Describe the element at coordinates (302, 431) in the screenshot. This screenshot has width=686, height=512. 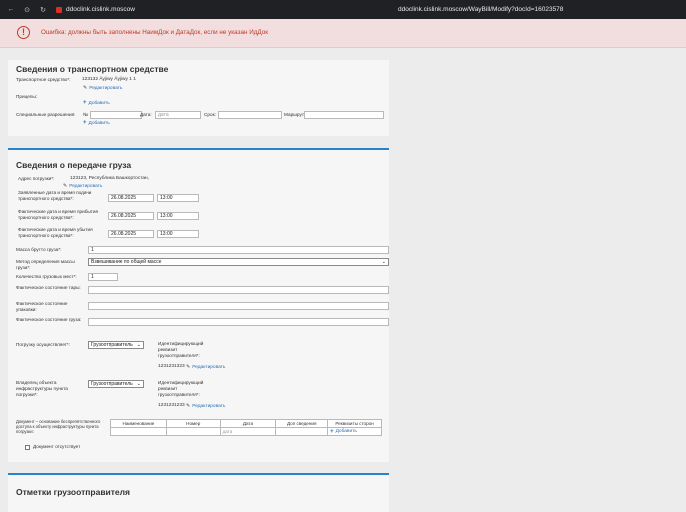
I see `doc-extra-input` at that location.